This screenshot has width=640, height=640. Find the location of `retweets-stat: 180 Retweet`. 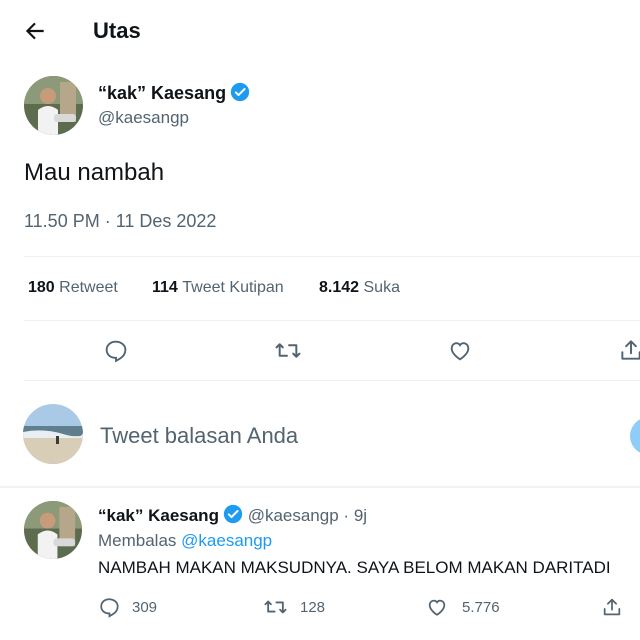

retweets-stat: 180 Retweet is located at coordinates (73, 288).